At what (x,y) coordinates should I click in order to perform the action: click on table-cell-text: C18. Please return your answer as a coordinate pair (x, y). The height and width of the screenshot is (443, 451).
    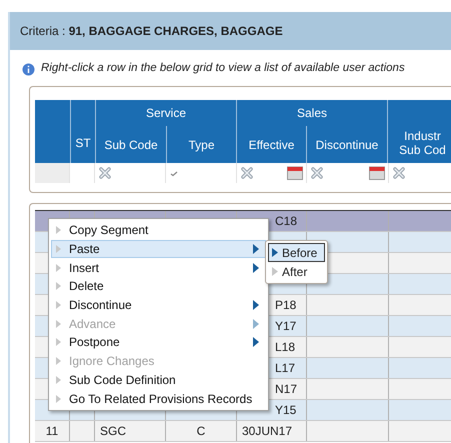
    Looking at the image, I should click on (286, 221).